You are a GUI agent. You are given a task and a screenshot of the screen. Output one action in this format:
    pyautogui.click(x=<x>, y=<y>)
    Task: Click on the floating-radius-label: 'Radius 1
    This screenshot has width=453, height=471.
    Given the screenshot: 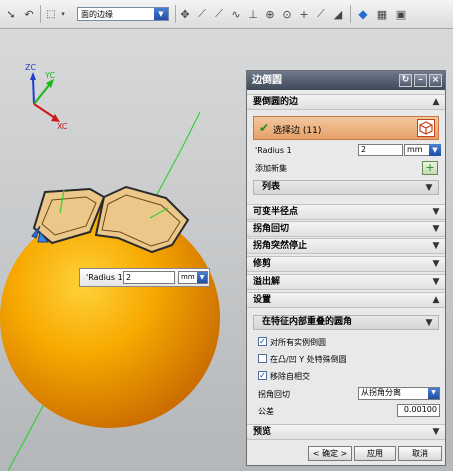 What is the action you would take?
    pyautogui.click(x=104, y=277)
    